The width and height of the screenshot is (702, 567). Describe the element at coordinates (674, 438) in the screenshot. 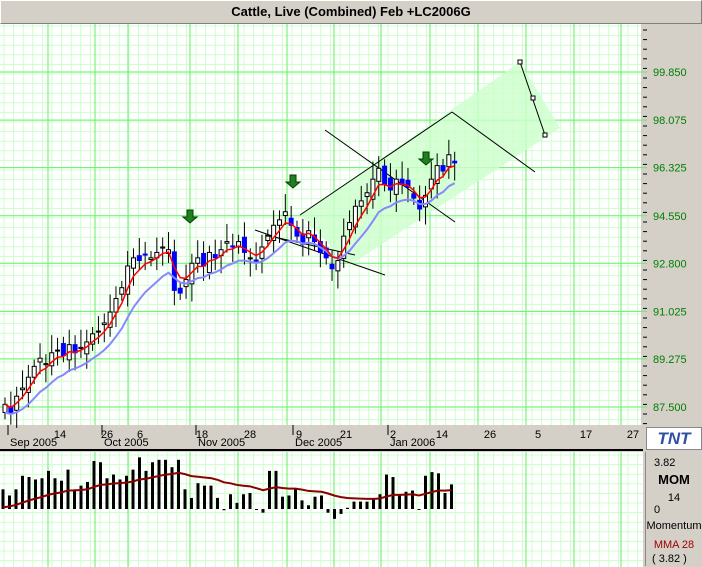

I see `tnt-logo: TNT` at that location.